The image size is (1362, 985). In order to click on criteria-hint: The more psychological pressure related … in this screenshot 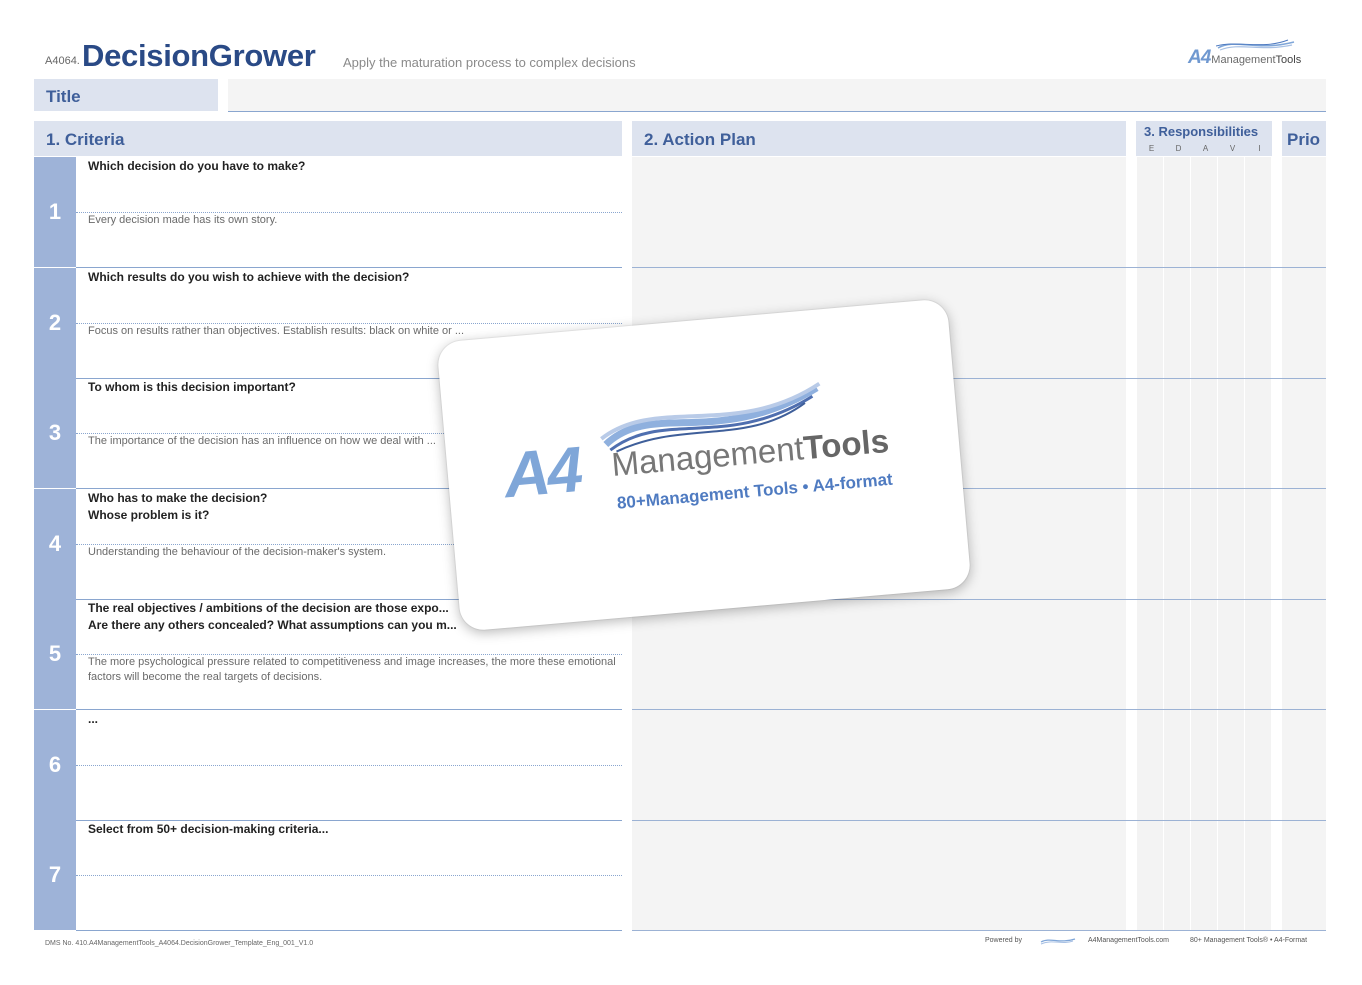, I will do `click(353, 670)`.